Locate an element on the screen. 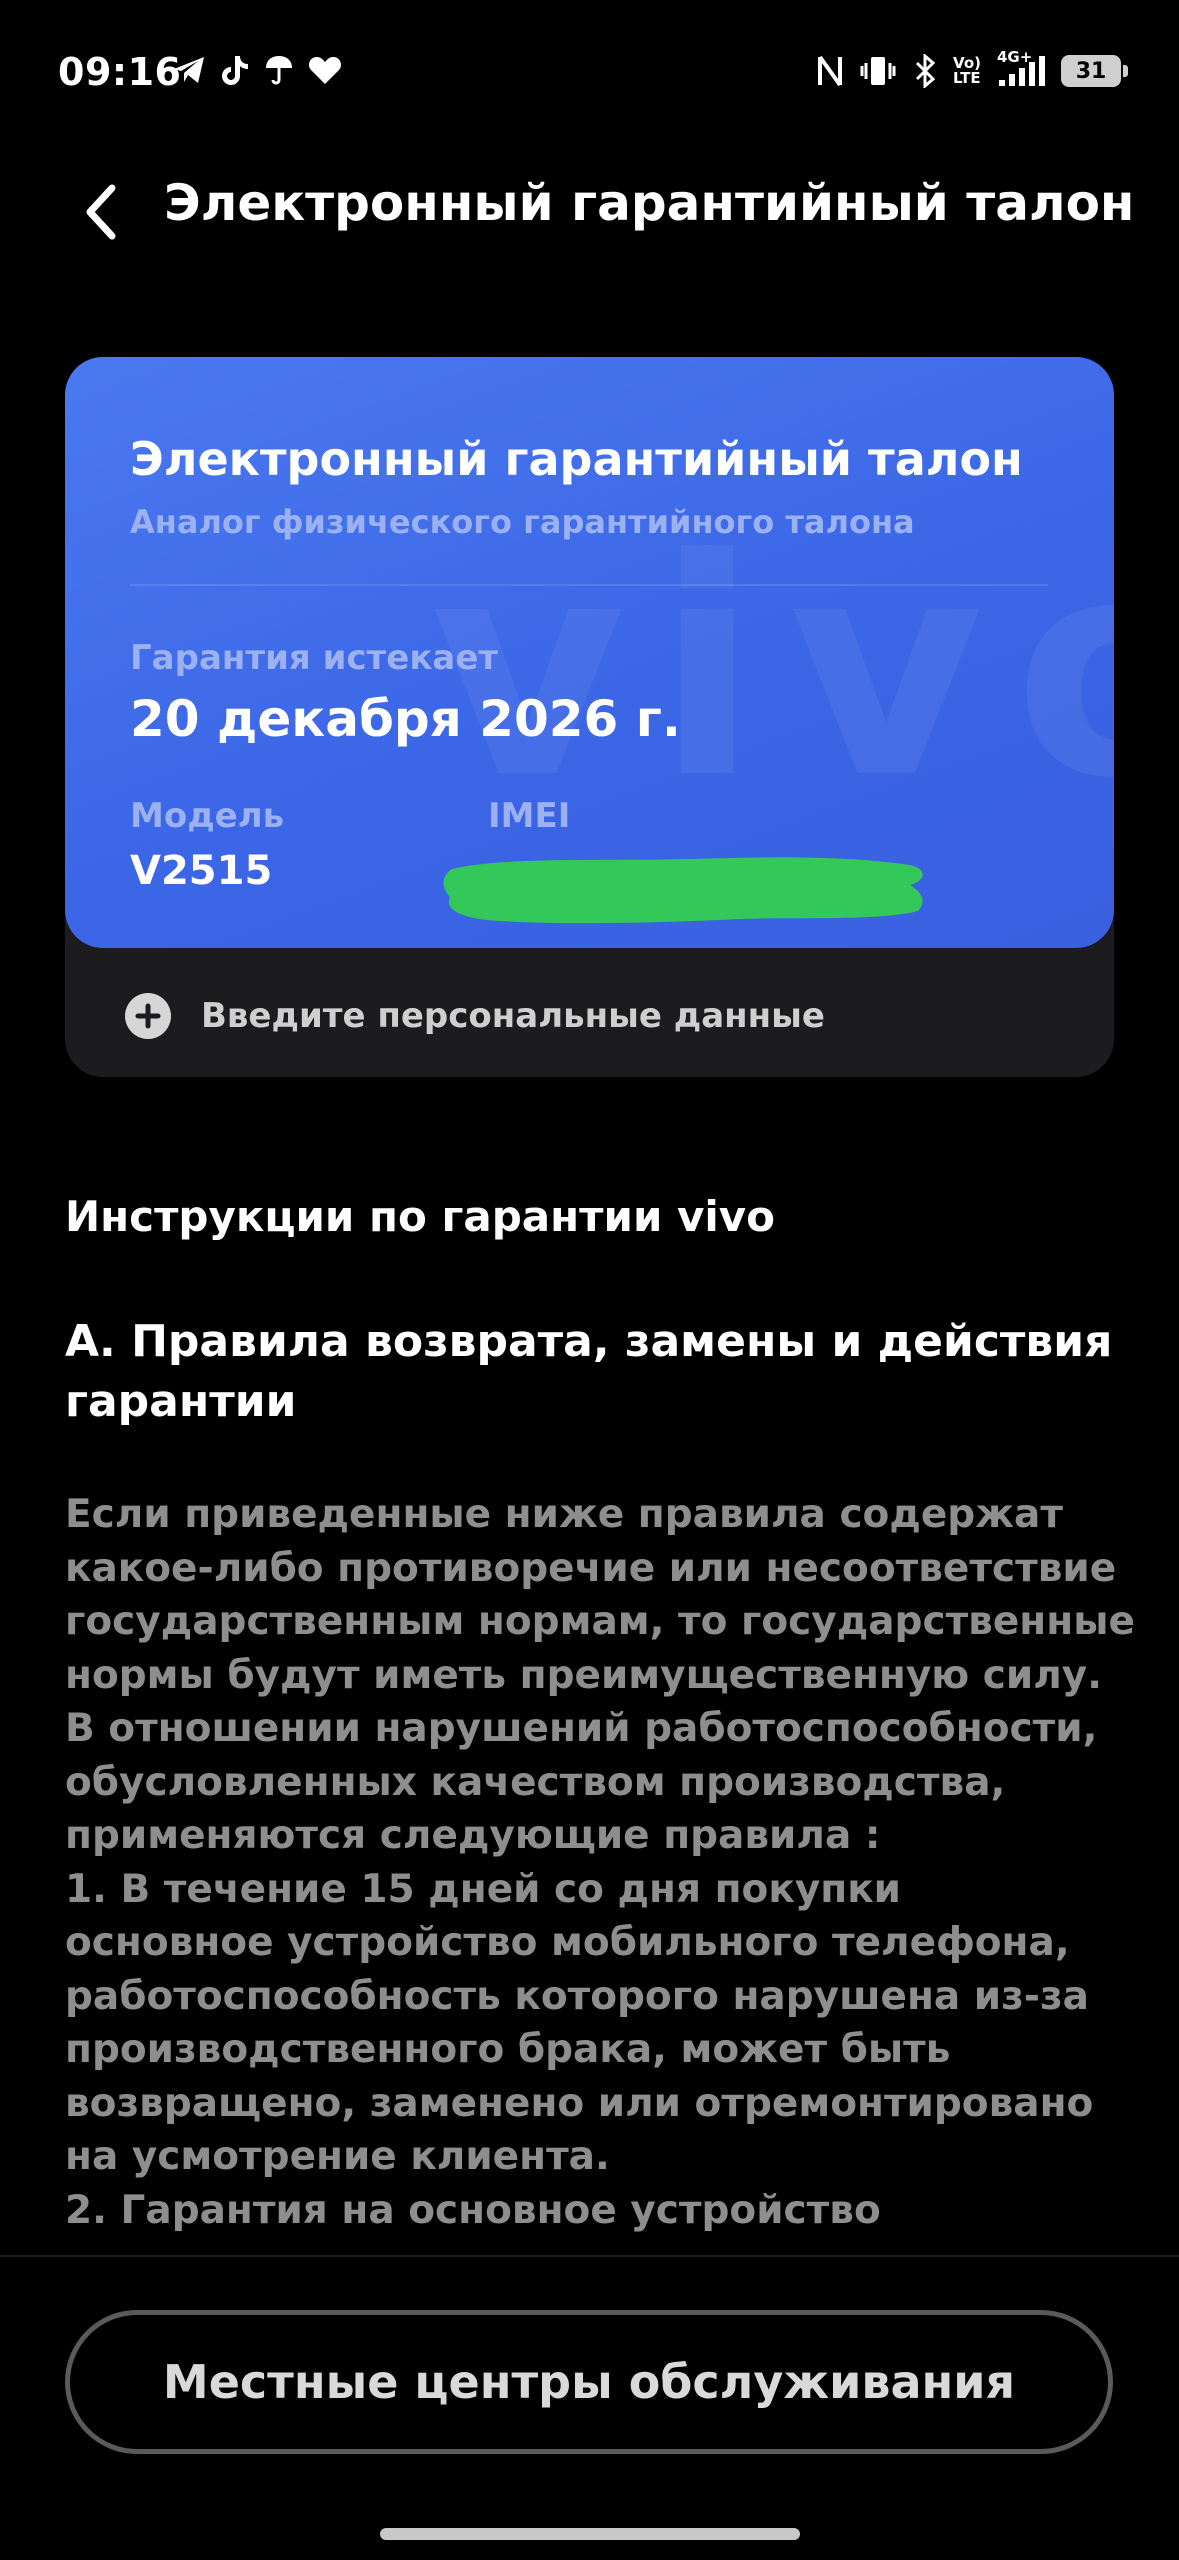 Image resolution: width=1179 pixels, height=2560 pixels. rules-line: нормы будут иметь преимущественную силу. is located at coordinates (584, 1675).